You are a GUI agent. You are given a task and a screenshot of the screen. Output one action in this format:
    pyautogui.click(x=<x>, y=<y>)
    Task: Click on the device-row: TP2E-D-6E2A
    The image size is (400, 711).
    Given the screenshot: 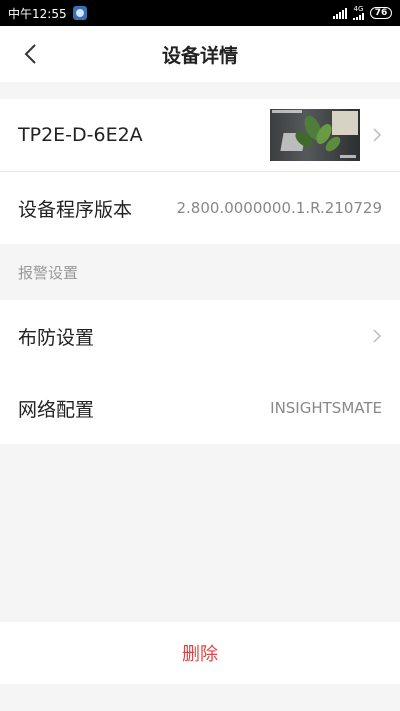 What is the action you would take?
    pyautogui.click(x=200, y=135)
    